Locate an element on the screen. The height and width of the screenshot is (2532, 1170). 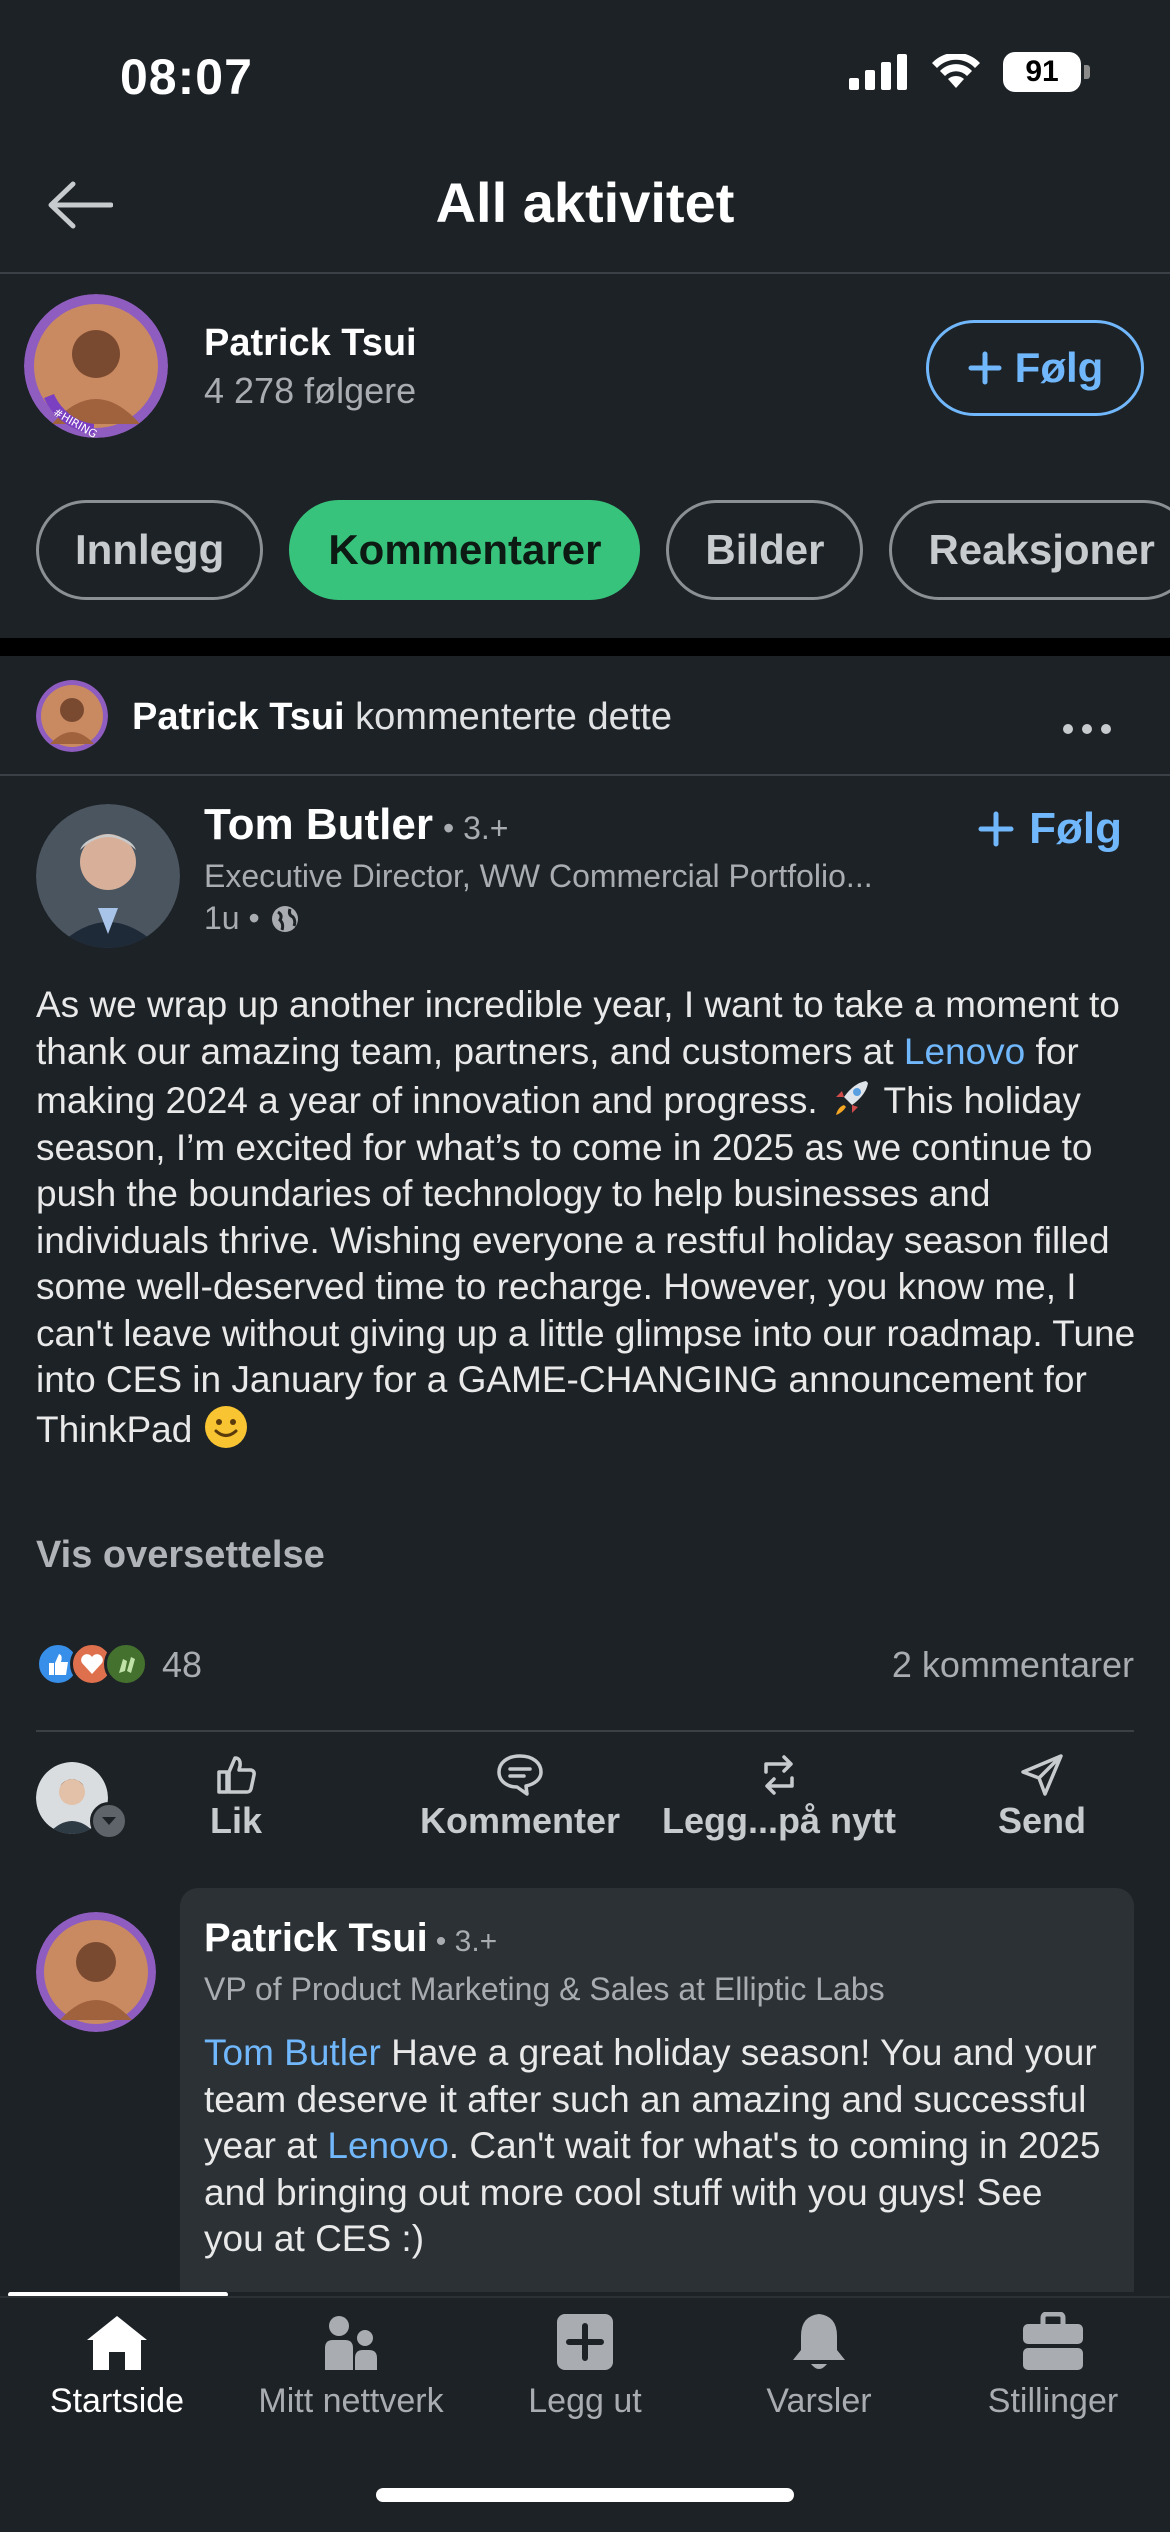
author-follow-button: Følg is located at coordinates (1049, 829).